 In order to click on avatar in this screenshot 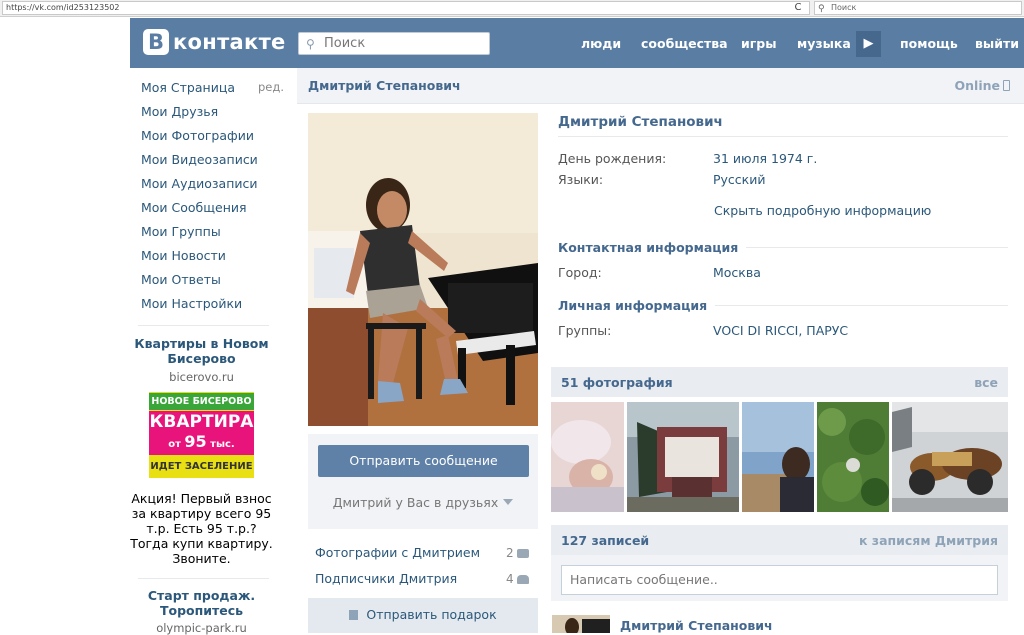, I will do `click(581, 624)`.